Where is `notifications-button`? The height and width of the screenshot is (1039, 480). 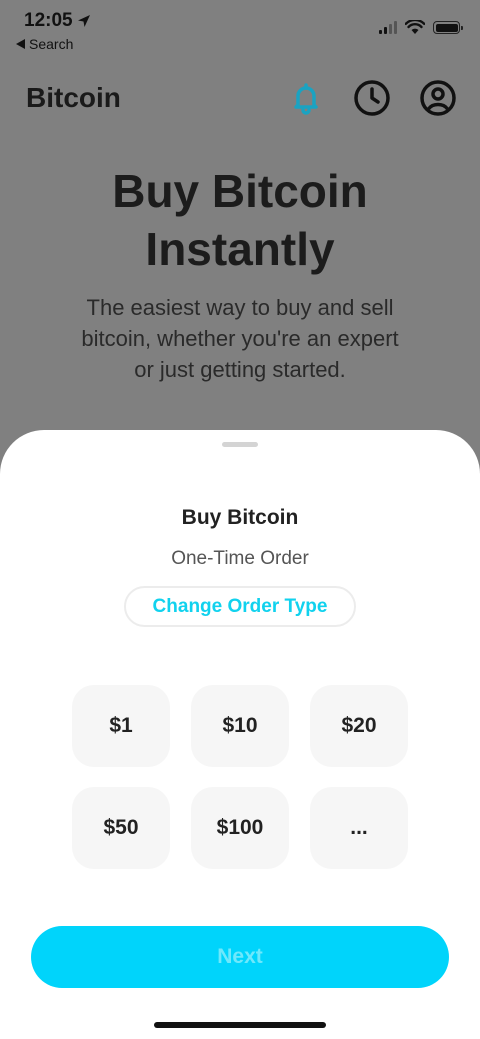
notifications-button is located at coordinates (306, 98).